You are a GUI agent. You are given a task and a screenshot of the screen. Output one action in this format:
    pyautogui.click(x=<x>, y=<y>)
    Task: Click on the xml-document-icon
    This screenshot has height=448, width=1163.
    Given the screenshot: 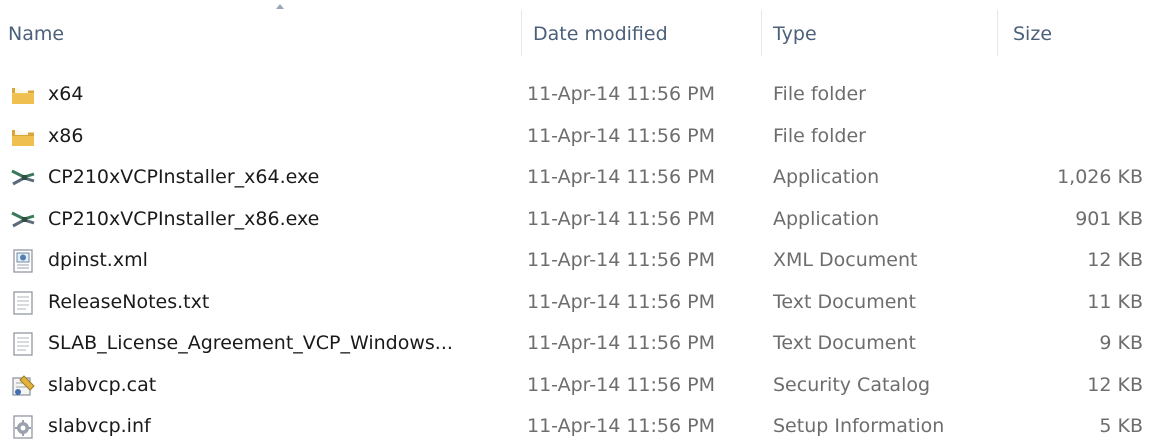 What is the action you would take?
    pyautogui.click(x=23, y=261)
    